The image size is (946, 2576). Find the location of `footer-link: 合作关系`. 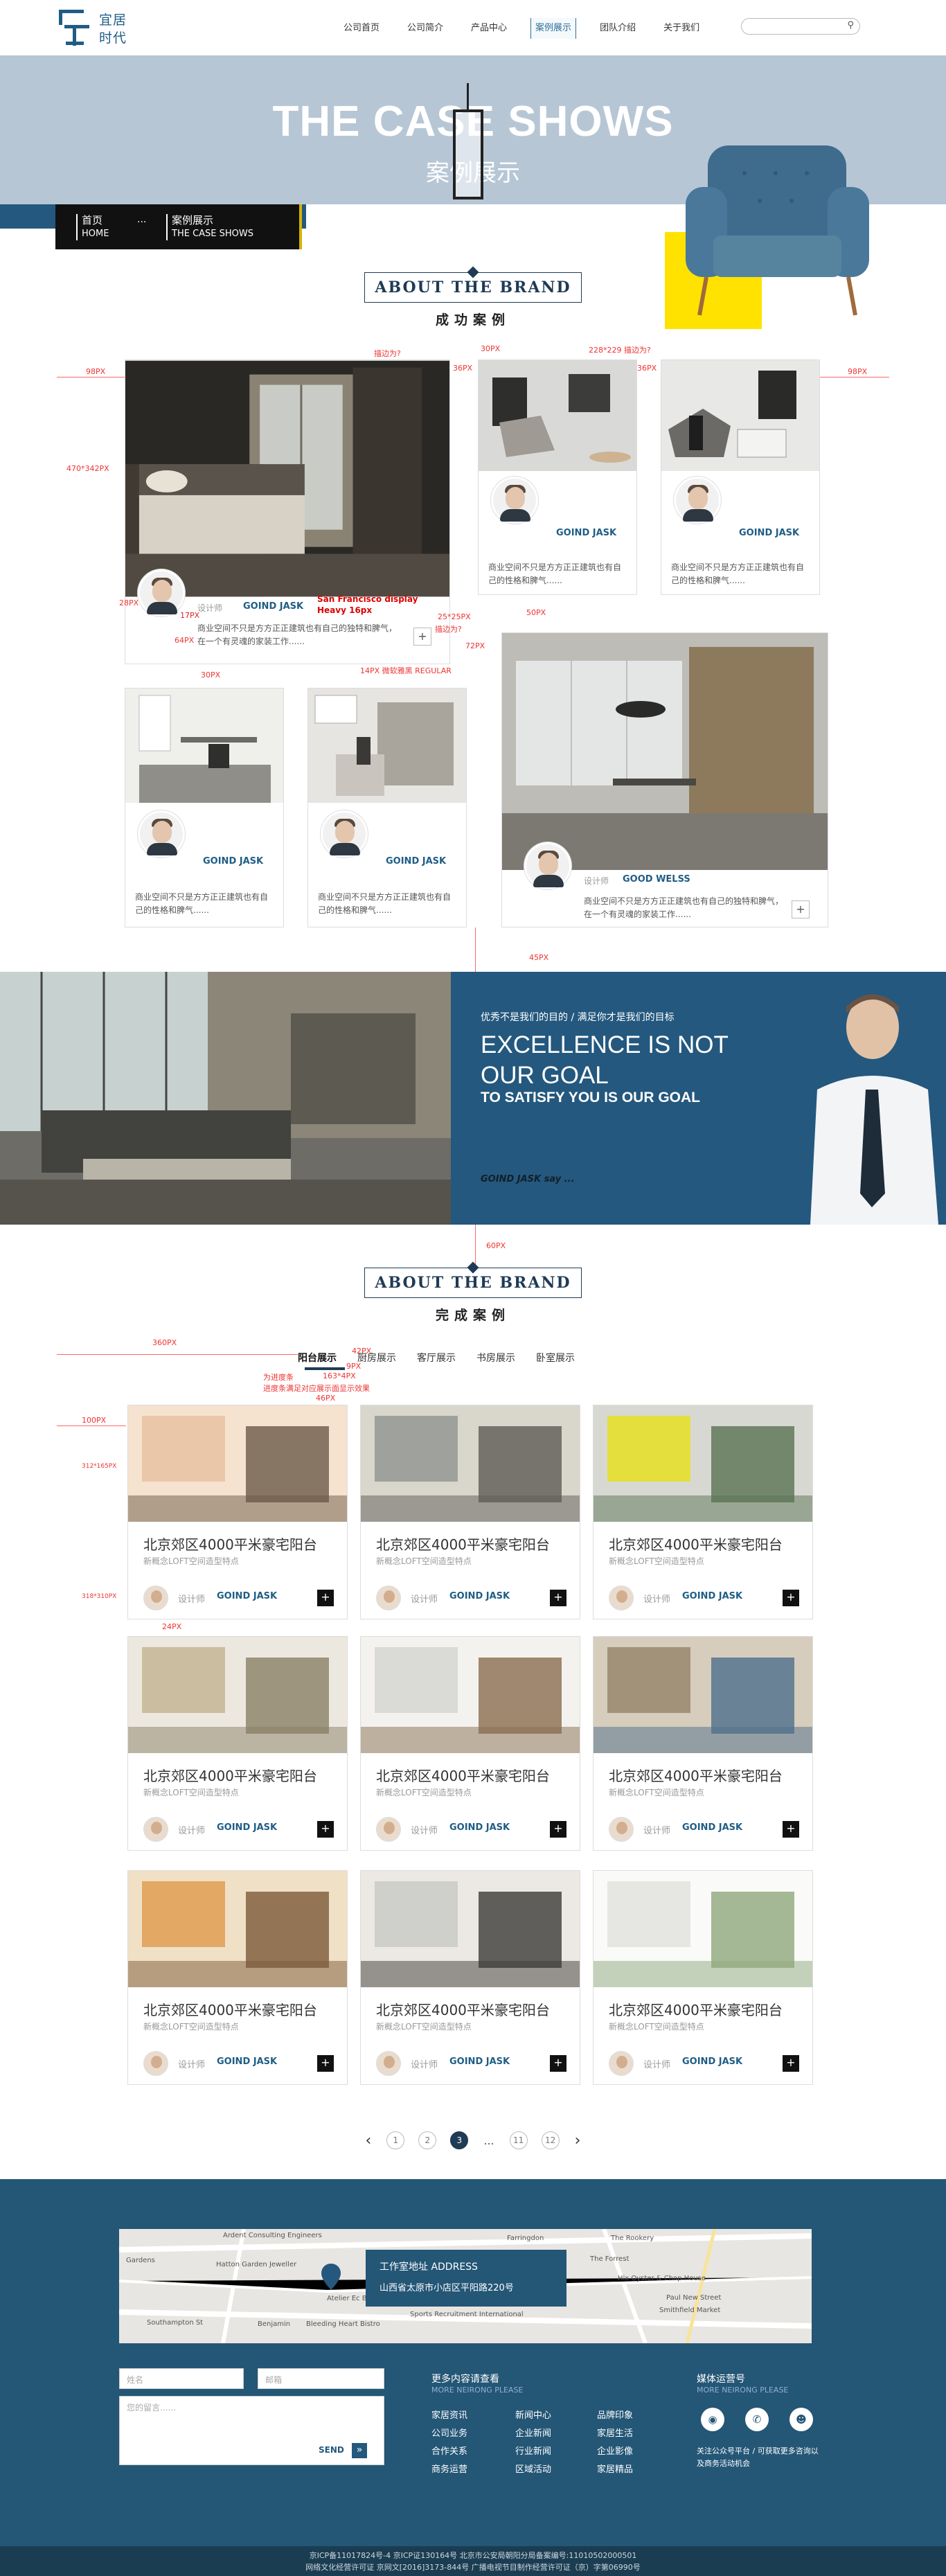

footer-link: 合作关系 is located at coordinates (449, 2450).